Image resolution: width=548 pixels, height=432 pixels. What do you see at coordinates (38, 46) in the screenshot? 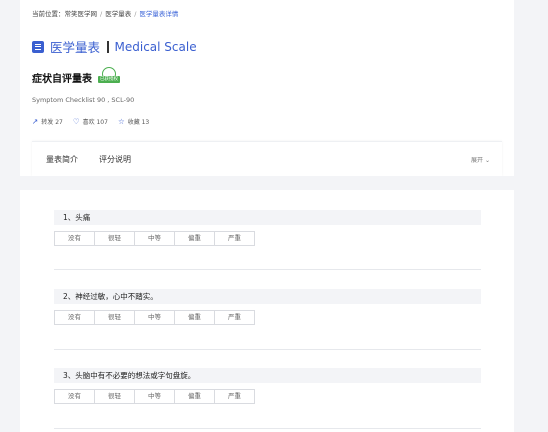
I see `list-icon` at bounding box center [38, 46].